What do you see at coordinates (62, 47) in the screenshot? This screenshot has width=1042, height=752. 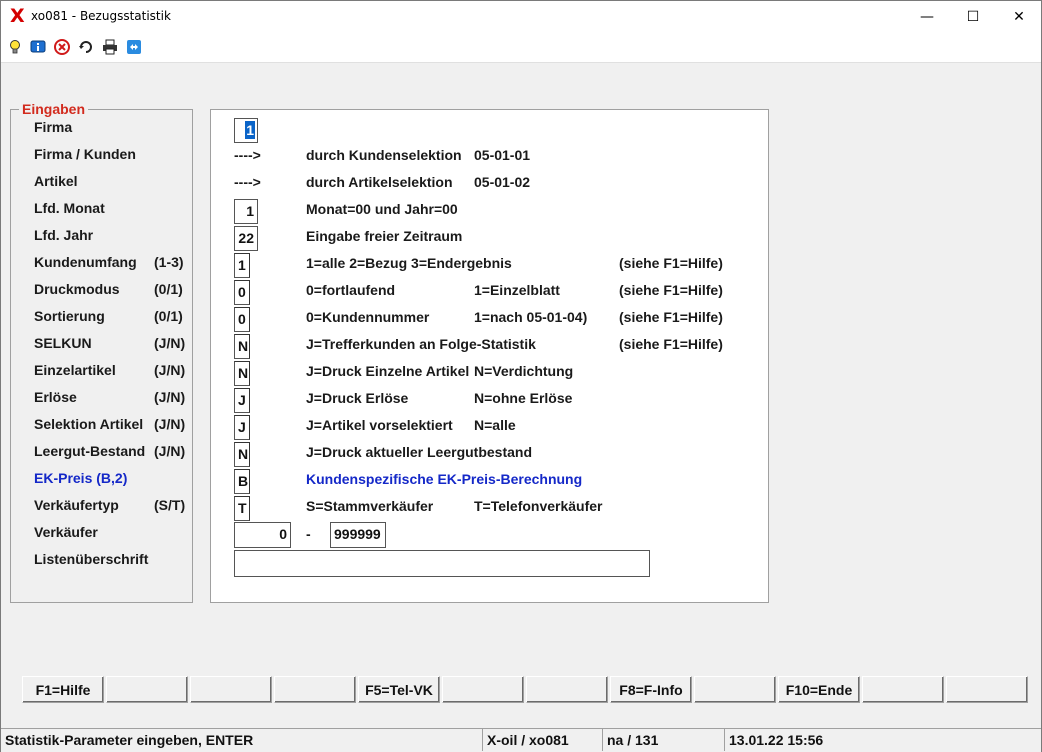 I see `stop-icon` at bounding box center [62, 47].